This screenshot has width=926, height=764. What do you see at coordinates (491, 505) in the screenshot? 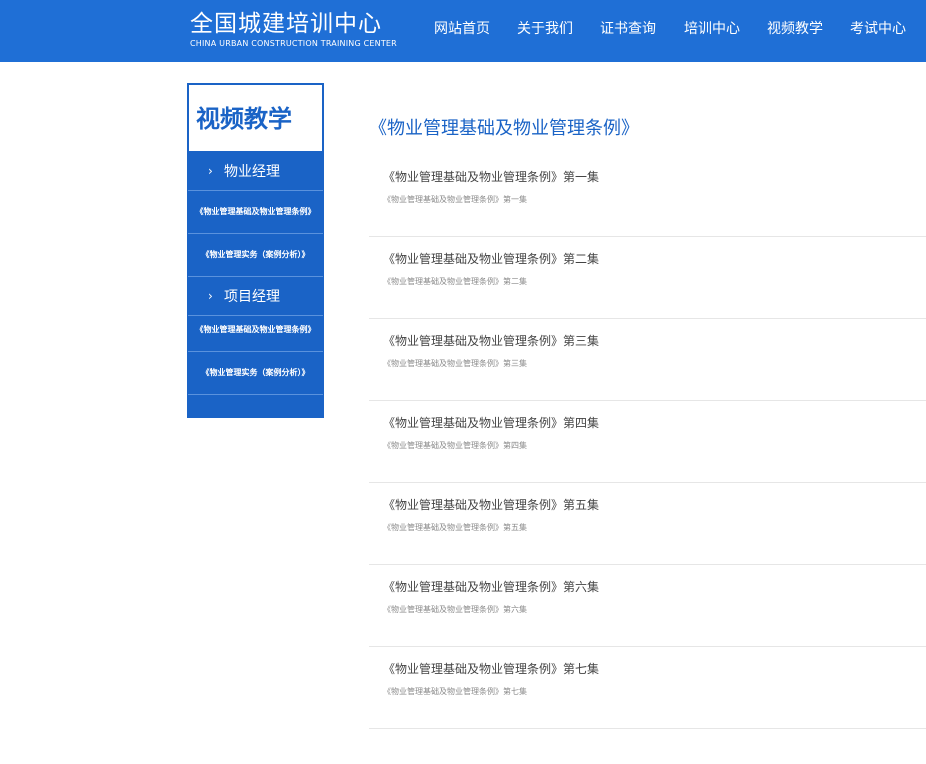
I see `video-title: 《物业管理基础及物业管理条例》第五集` at bounding box center [491, 505].